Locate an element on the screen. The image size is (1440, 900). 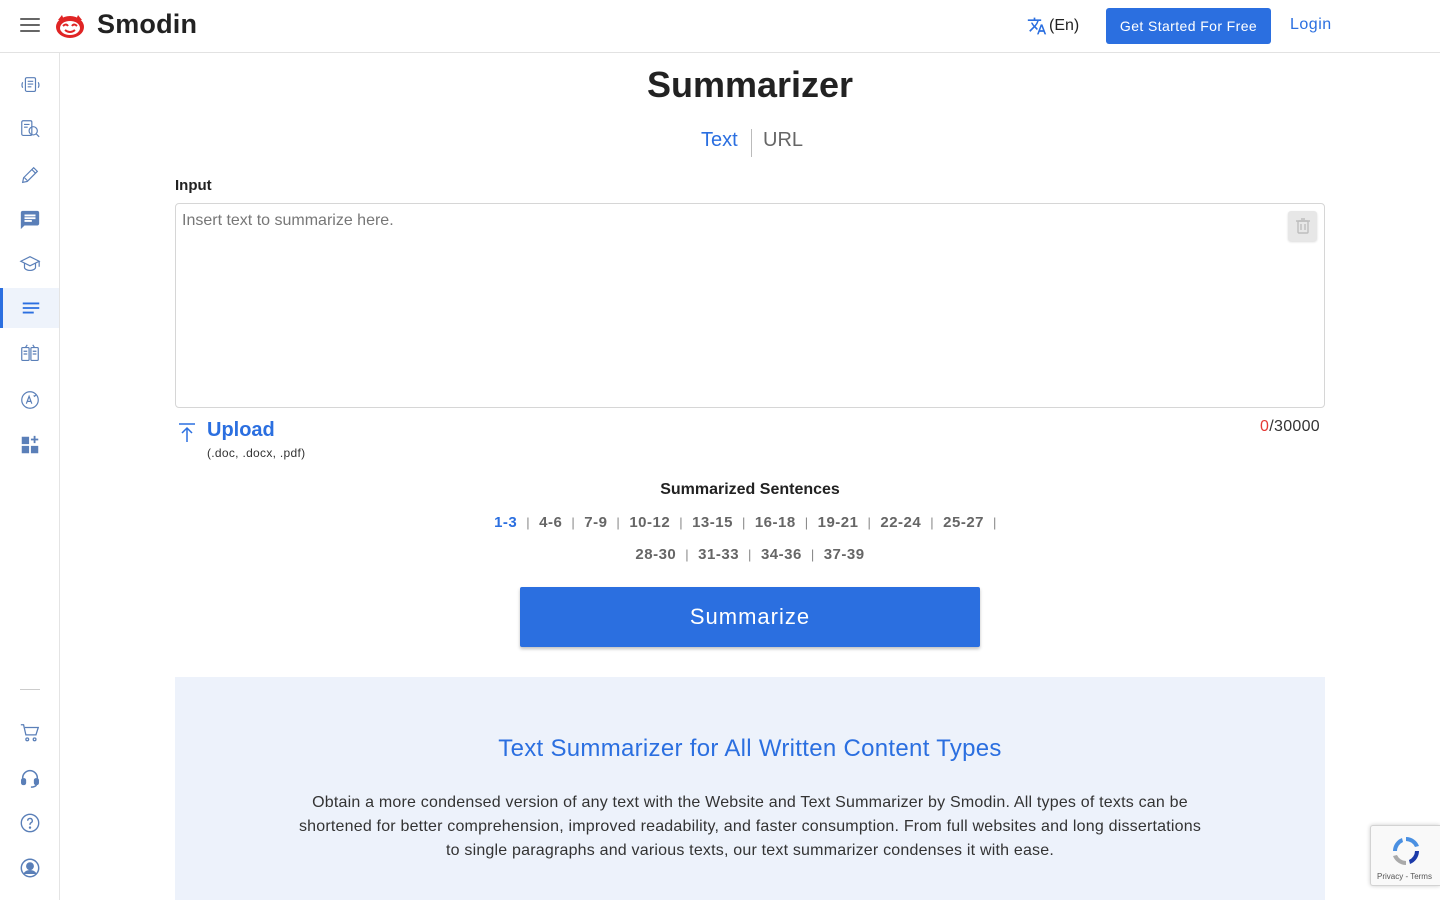
character-counter: 0/30000 is located at coordinates (1290, 427).